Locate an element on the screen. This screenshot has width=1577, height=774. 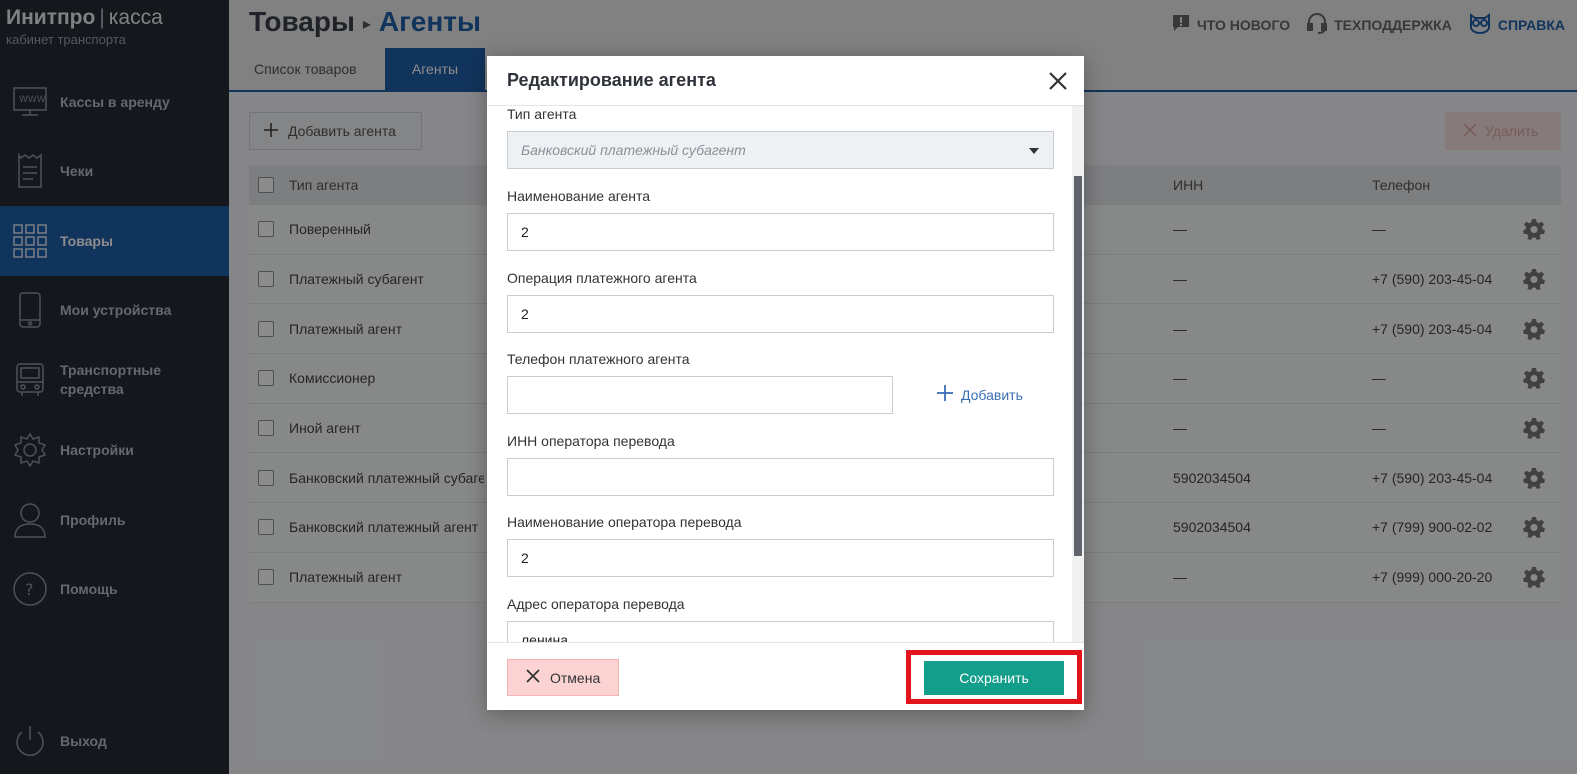
operator-name-input: 2 is located at coordinates (780, 558).